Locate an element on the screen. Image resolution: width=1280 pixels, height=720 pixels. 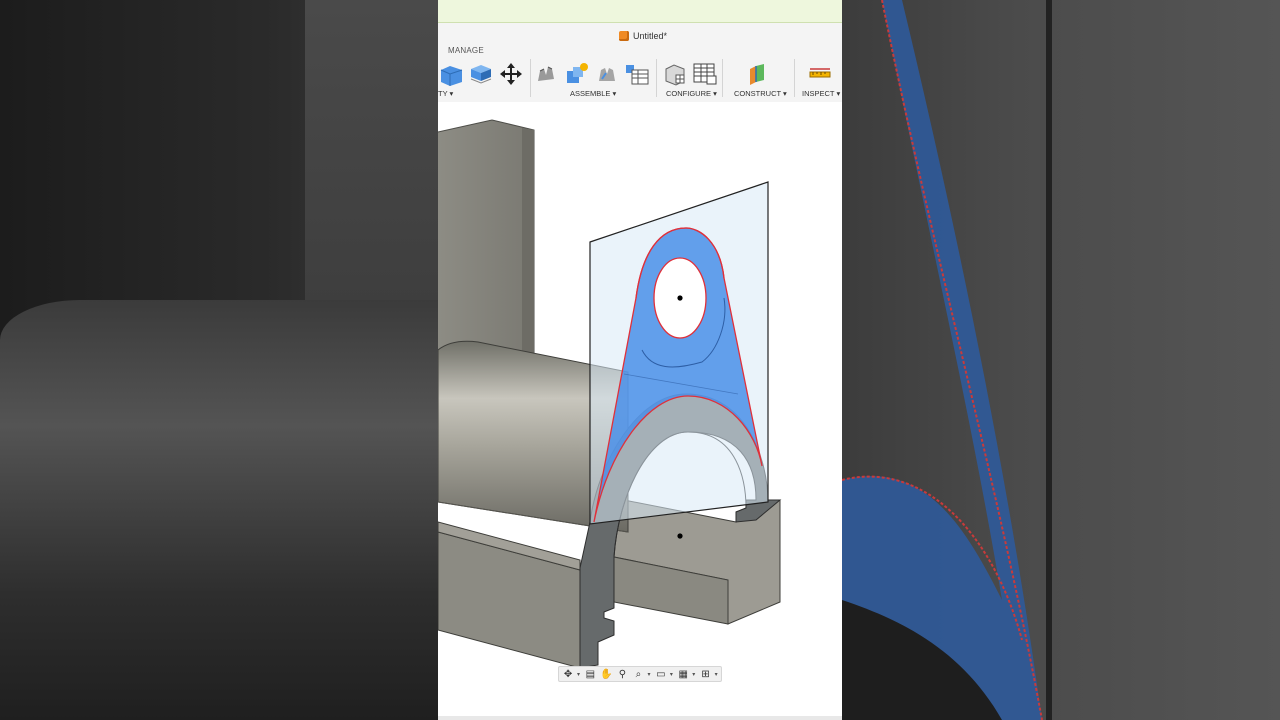
new-component-icon is located at coordinates (547, 74).